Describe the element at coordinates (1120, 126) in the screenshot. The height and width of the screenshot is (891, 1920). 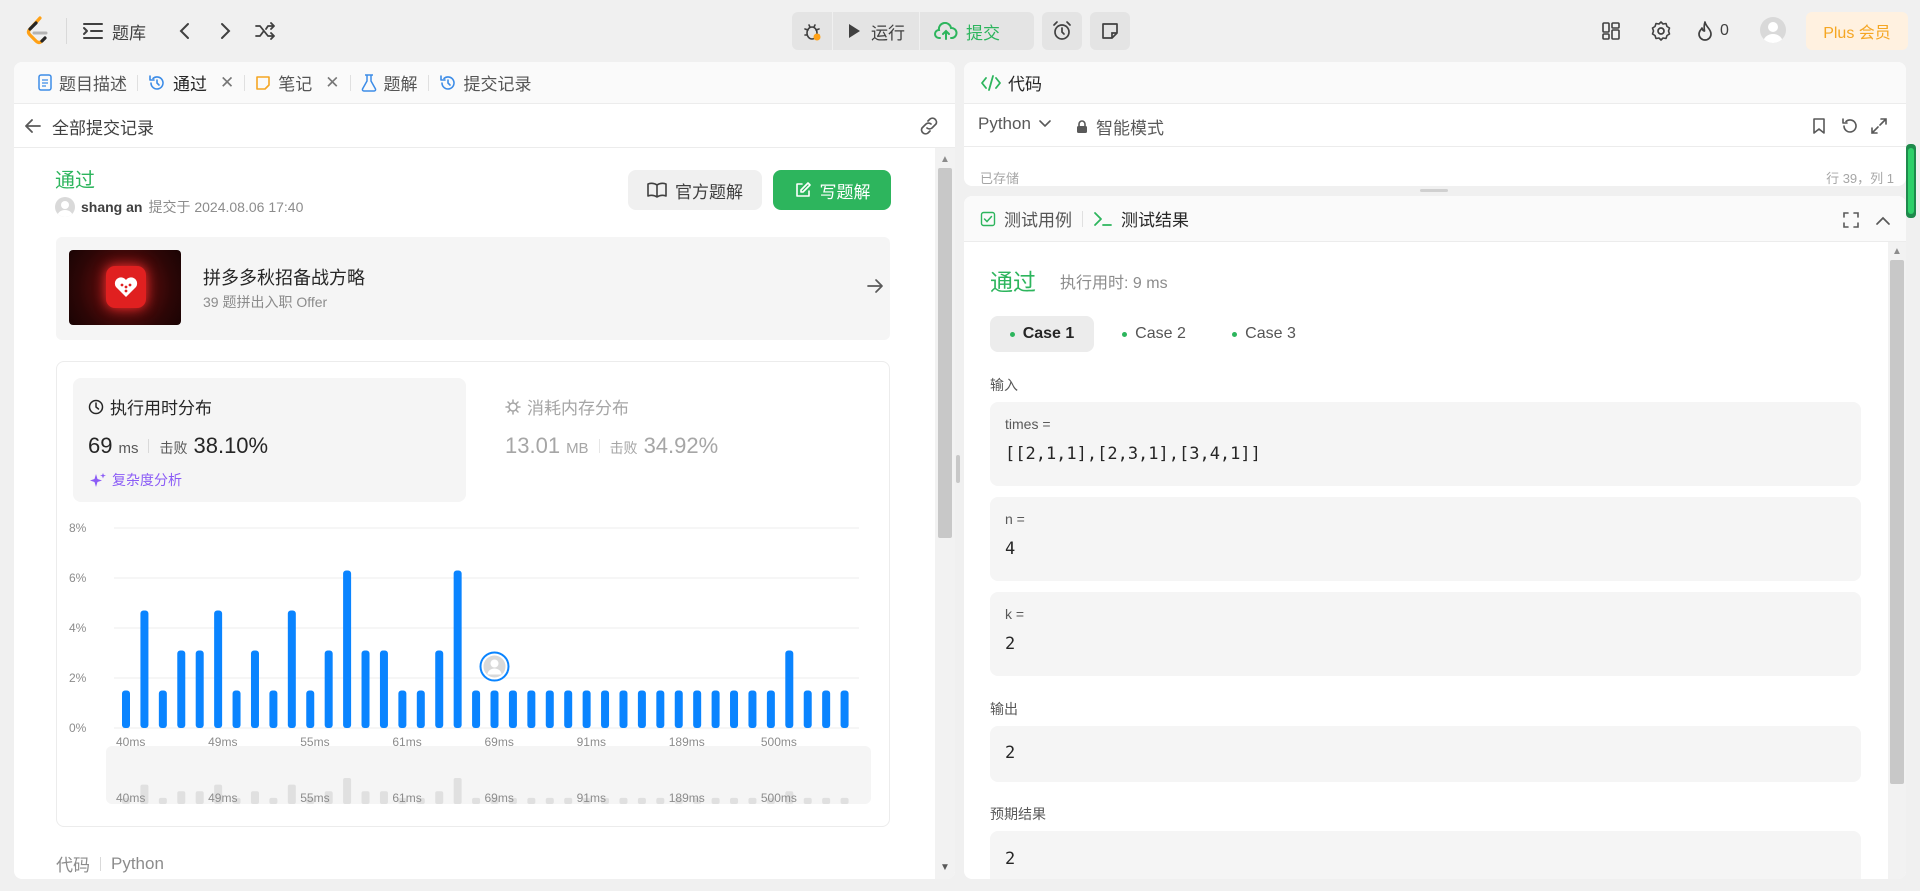
I see `smart-mode-toggle: 智能模式` at that location.